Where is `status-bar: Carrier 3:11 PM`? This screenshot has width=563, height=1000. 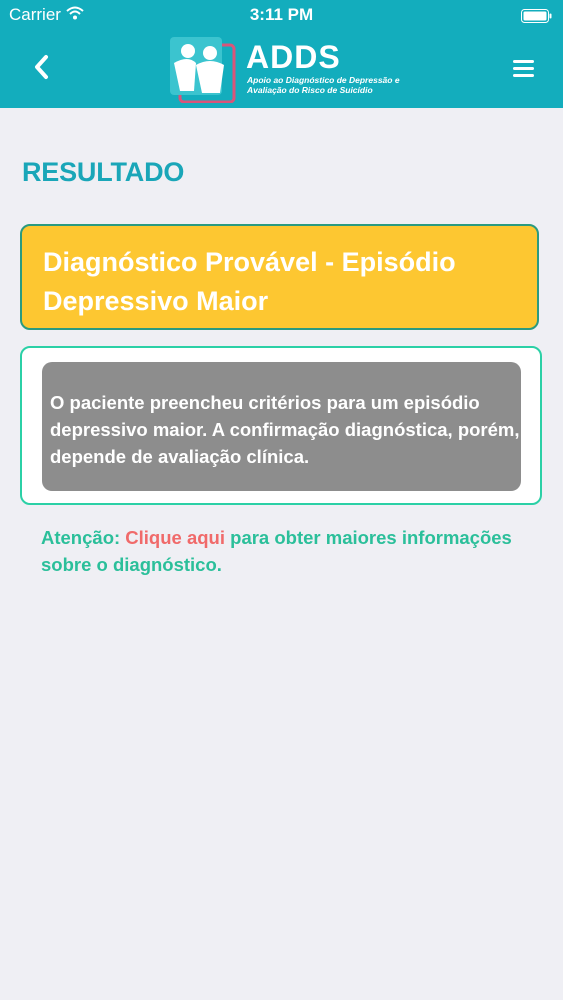 status-bar: Carrier 3:11 PM is located at coordinates (281, 15).